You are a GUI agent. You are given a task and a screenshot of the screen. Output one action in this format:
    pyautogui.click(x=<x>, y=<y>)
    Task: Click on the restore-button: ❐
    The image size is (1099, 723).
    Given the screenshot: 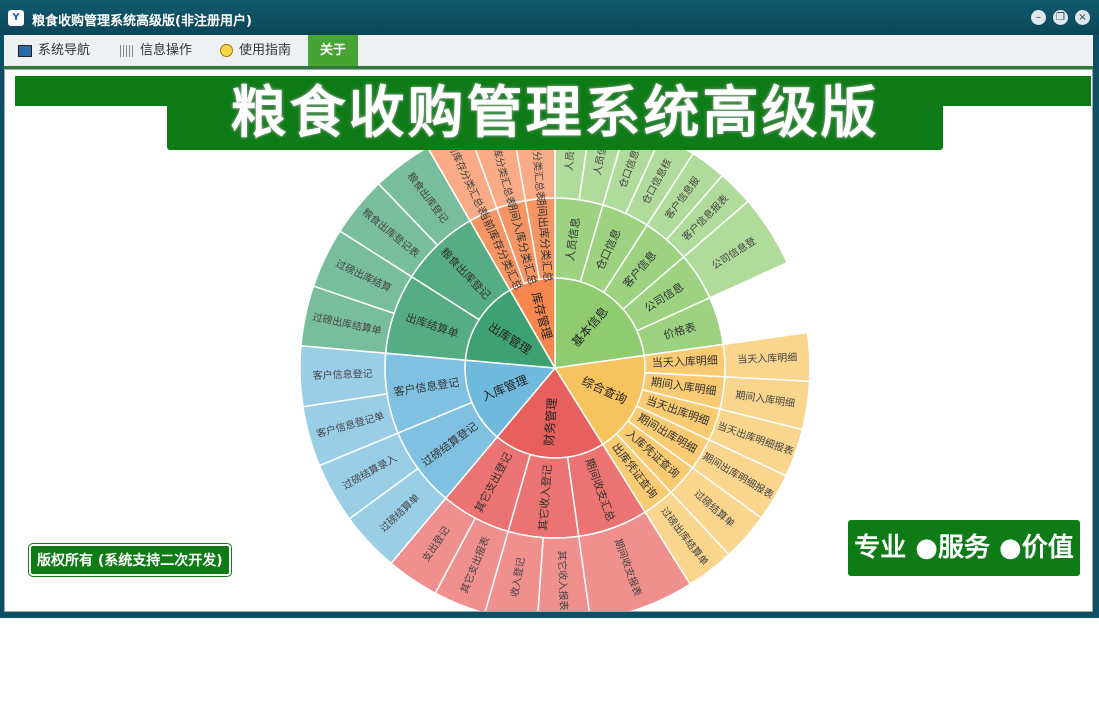 What is the action you would take?
    pyautogui.click(x=1060, y=17)
    